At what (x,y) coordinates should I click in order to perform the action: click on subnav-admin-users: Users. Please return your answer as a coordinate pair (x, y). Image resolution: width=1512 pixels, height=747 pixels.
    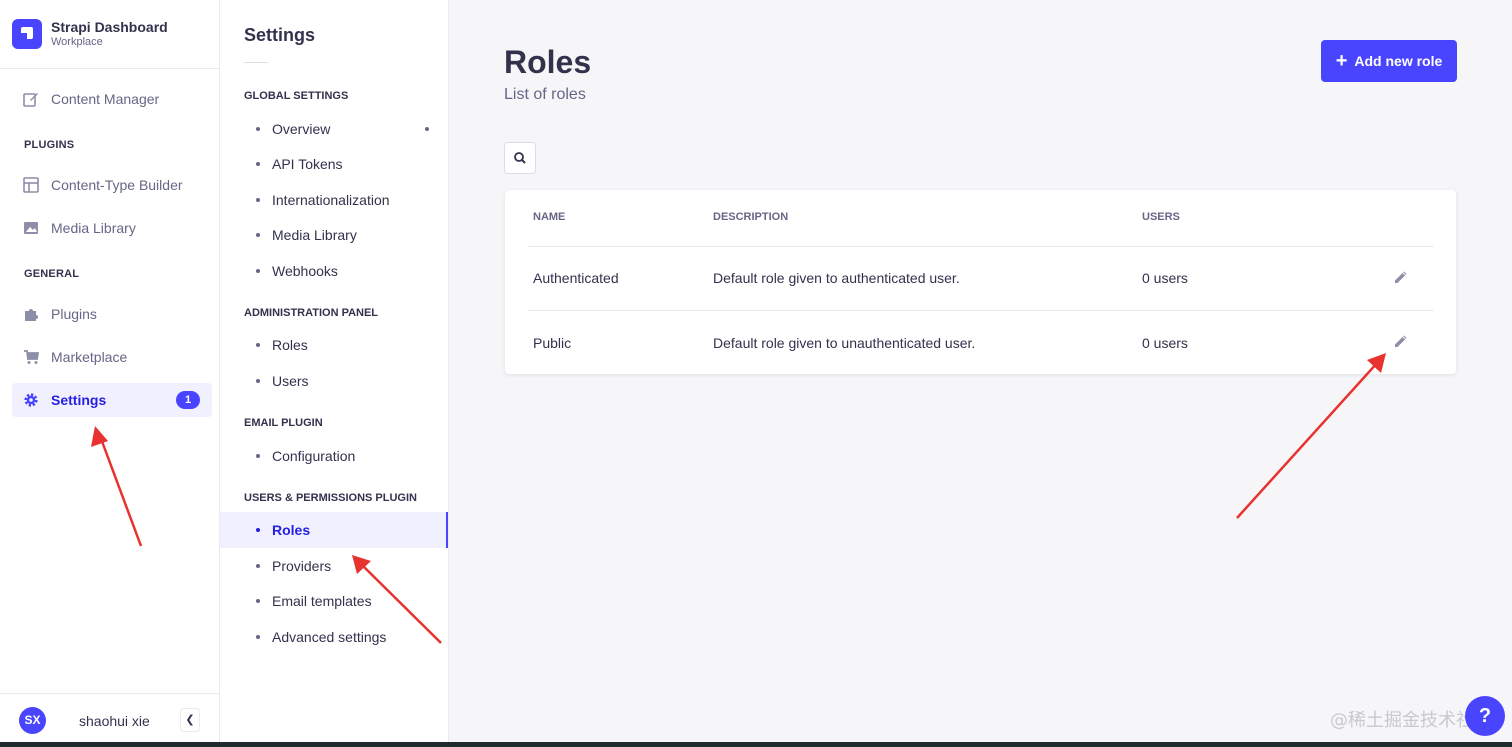
    Looking at the image, I should click on (334, 381).